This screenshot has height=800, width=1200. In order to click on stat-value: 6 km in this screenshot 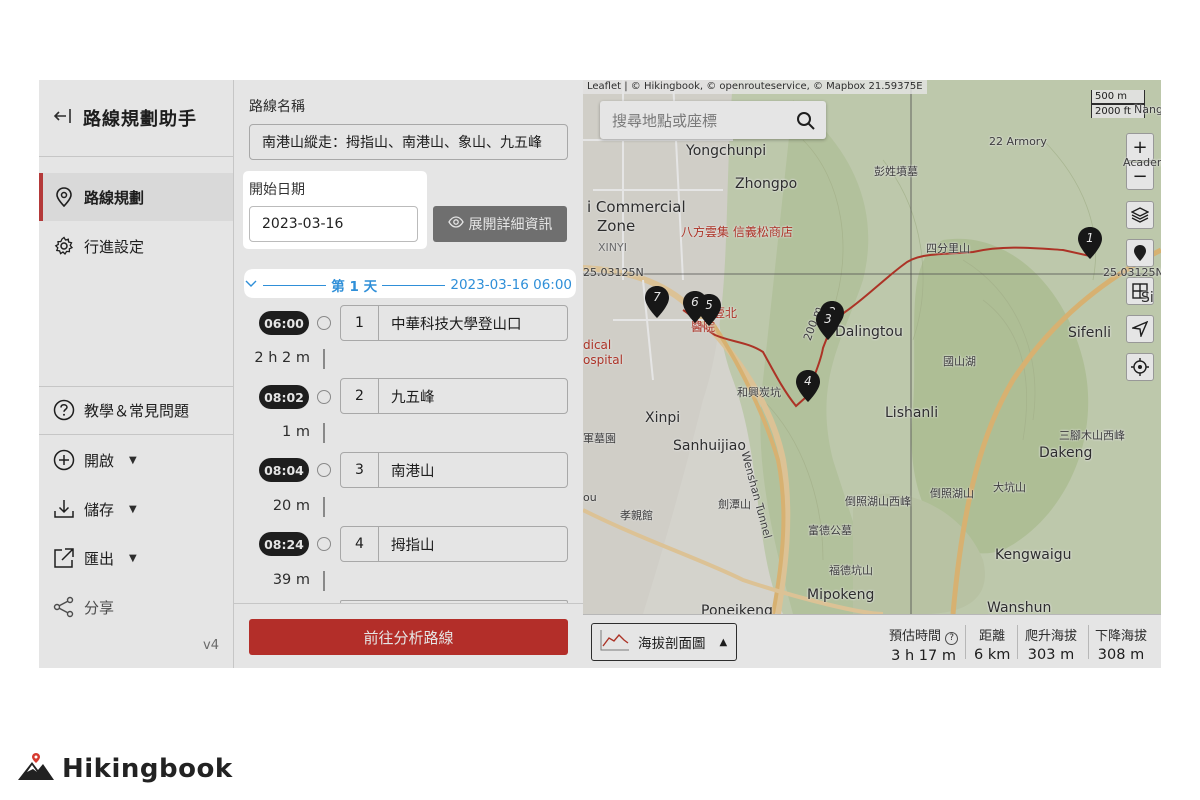, I will do `click(992, 655)`.